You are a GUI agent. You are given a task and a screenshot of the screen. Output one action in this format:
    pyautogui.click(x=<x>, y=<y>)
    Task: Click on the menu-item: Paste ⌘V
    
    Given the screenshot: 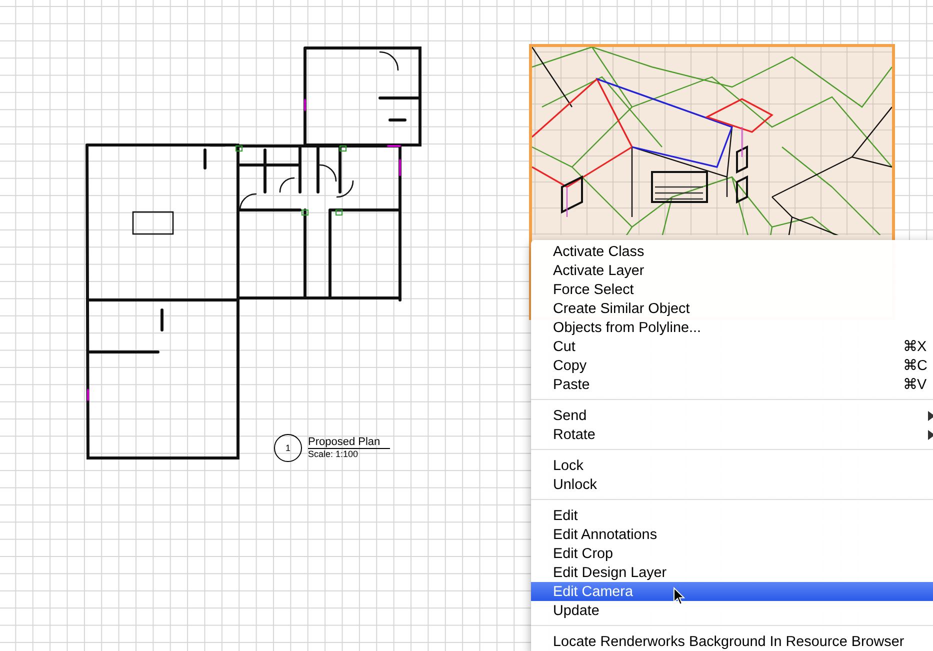 What is the action you would take?
    pyautogui.click(x=732, y=384)
    